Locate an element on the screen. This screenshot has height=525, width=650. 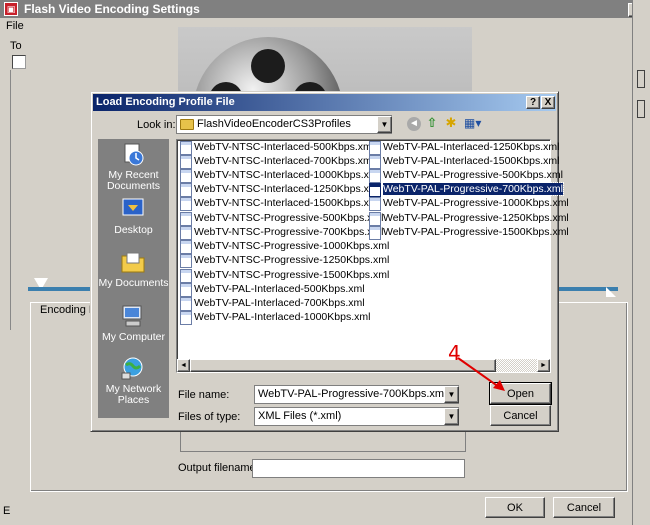
list-item: WebTV-NTSC-Interlaced-1000Kbps.xml is located at coordinates (279, 175).